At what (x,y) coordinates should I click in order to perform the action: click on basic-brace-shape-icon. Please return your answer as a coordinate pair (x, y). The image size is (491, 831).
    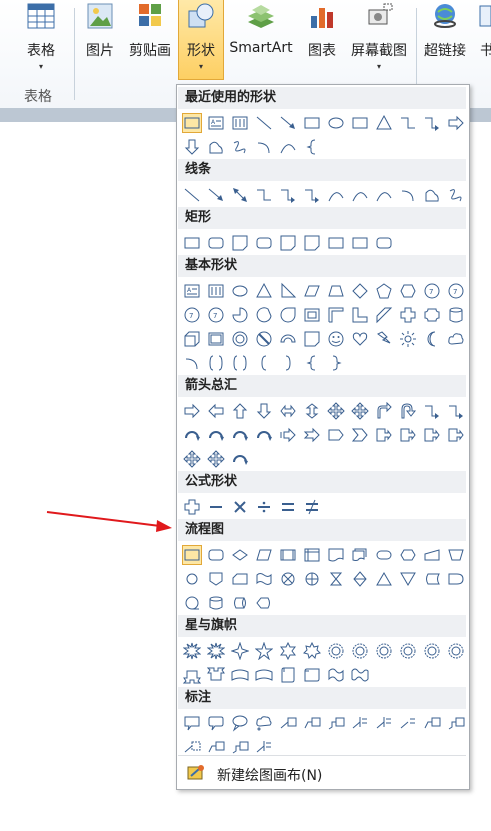
    Looking at the image, I should click on (312, 363).